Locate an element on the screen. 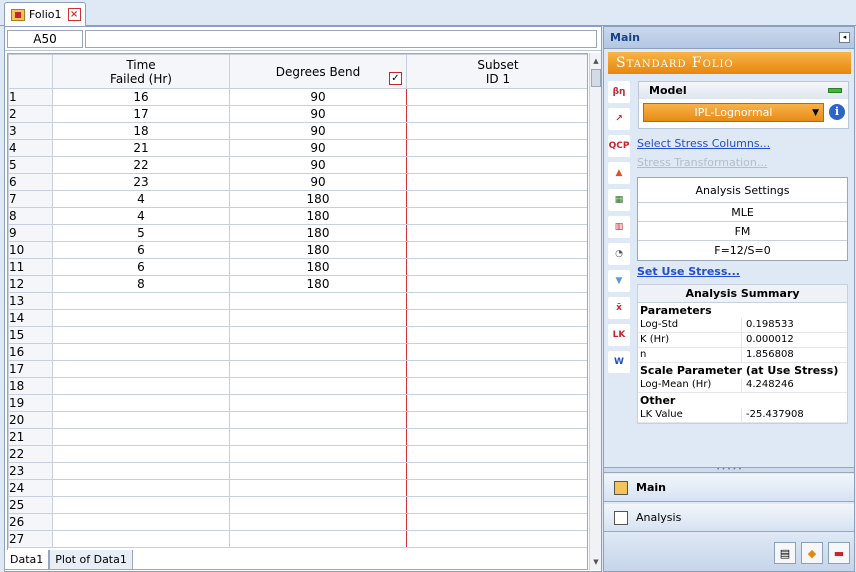  row-number: 1 is located at coordinates (30, 97).